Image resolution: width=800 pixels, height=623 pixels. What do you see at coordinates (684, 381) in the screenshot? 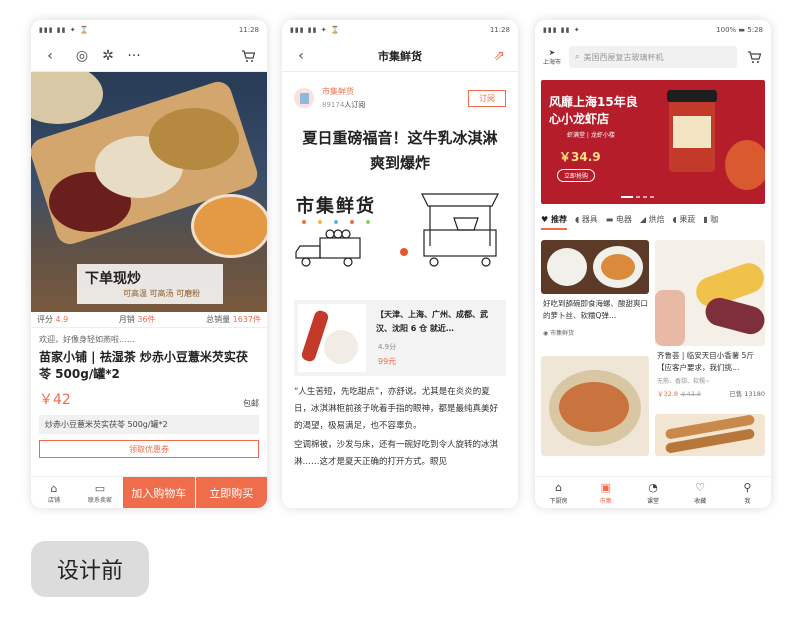
I see `item2-tags: 无筋、香甜、软糯~` at bounding box center [684, 381].